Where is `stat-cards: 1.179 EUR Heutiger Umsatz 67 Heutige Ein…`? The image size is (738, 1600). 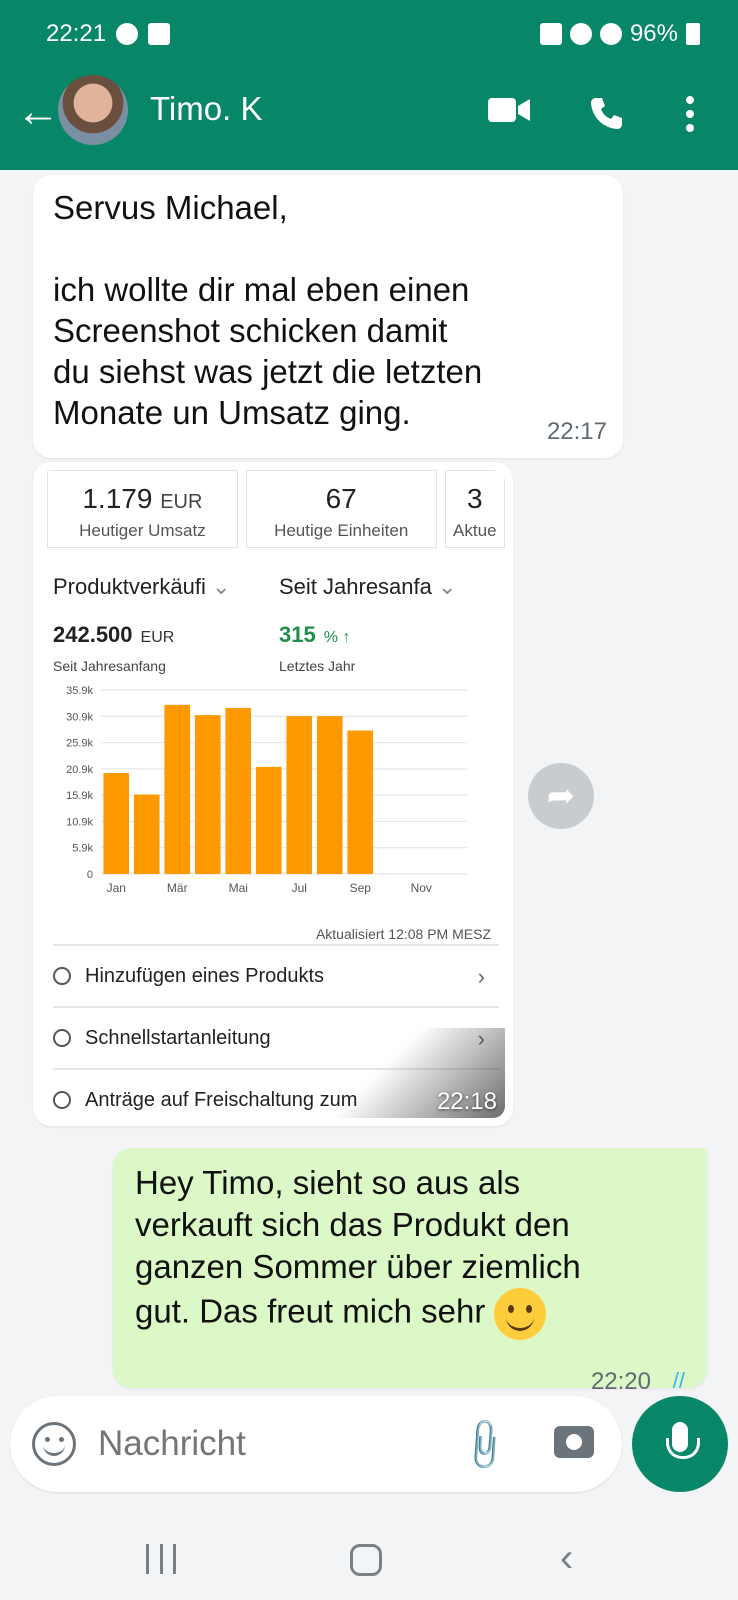 stat-cards: 1.179 EUR Heutiger Umsatz 67 Heutige Ein… is located at coordinates (273, 510).